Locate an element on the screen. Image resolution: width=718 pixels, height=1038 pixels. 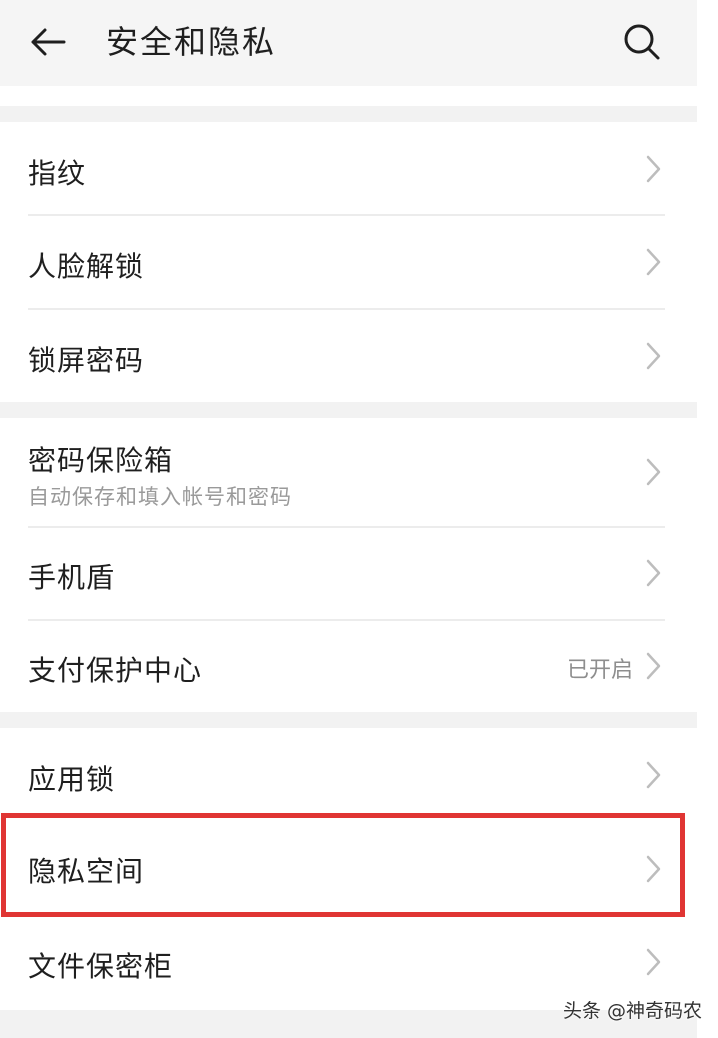
settings-item-lock-screen-password: 锁屏密码 is located at coordinates (348, 356).